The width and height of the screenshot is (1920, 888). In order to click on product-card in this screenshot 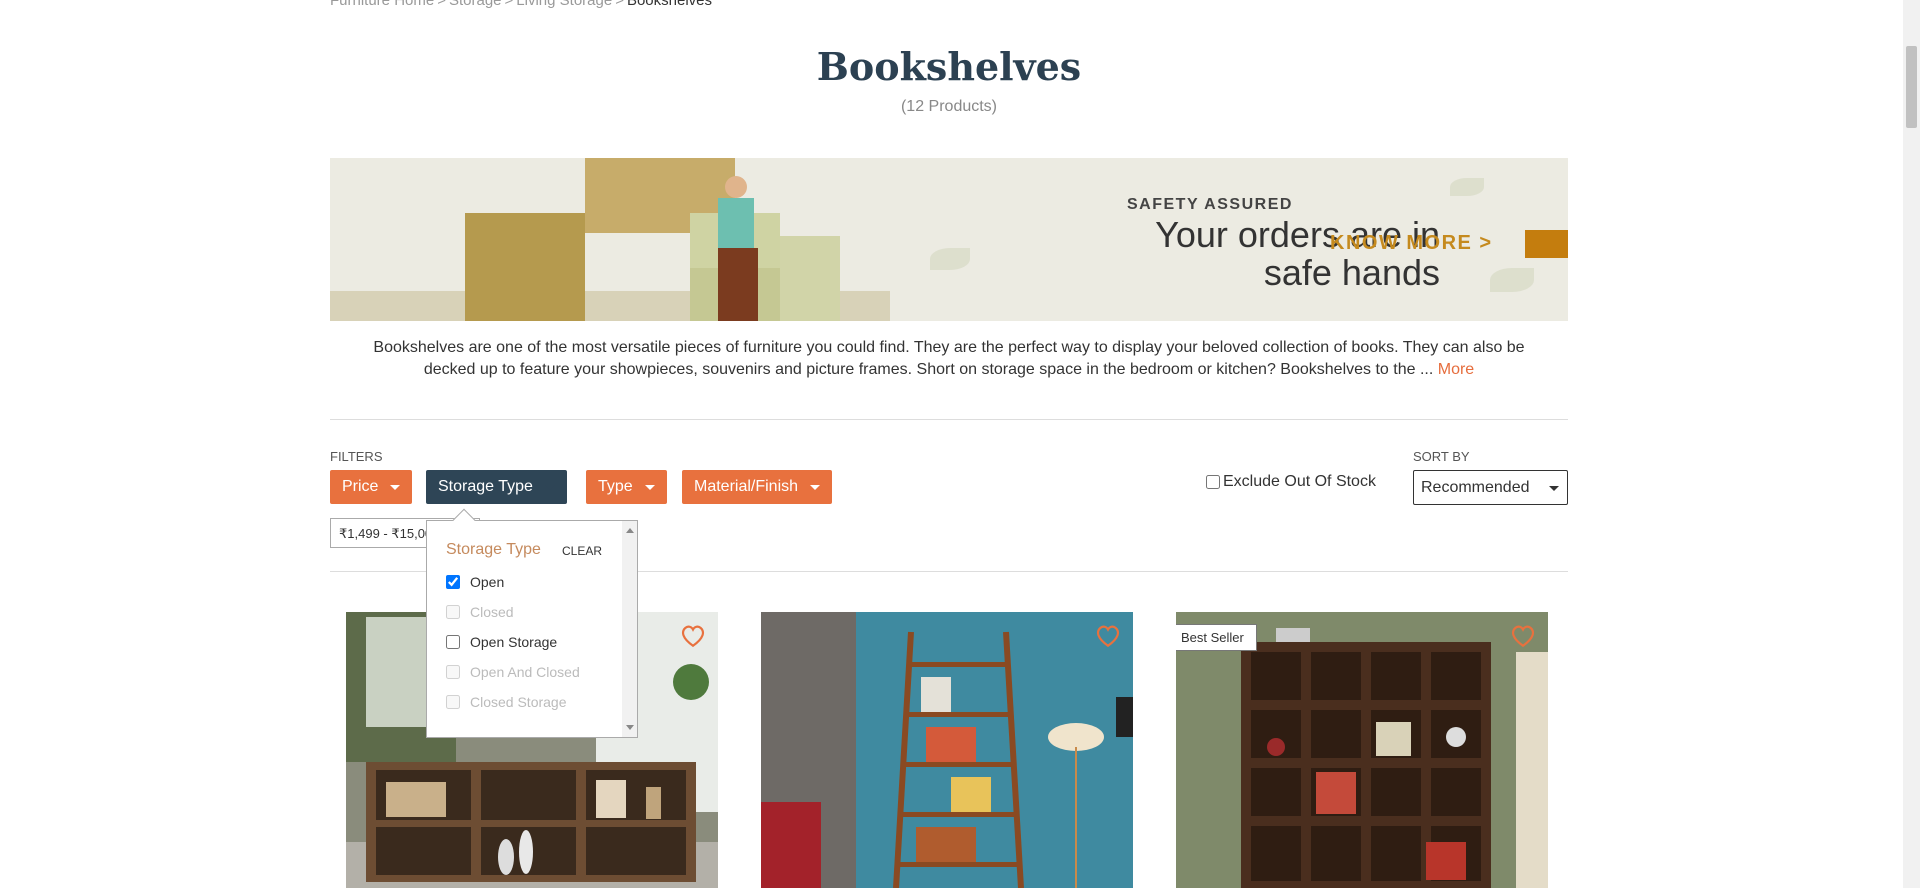, I will do `click(947, 750)`.